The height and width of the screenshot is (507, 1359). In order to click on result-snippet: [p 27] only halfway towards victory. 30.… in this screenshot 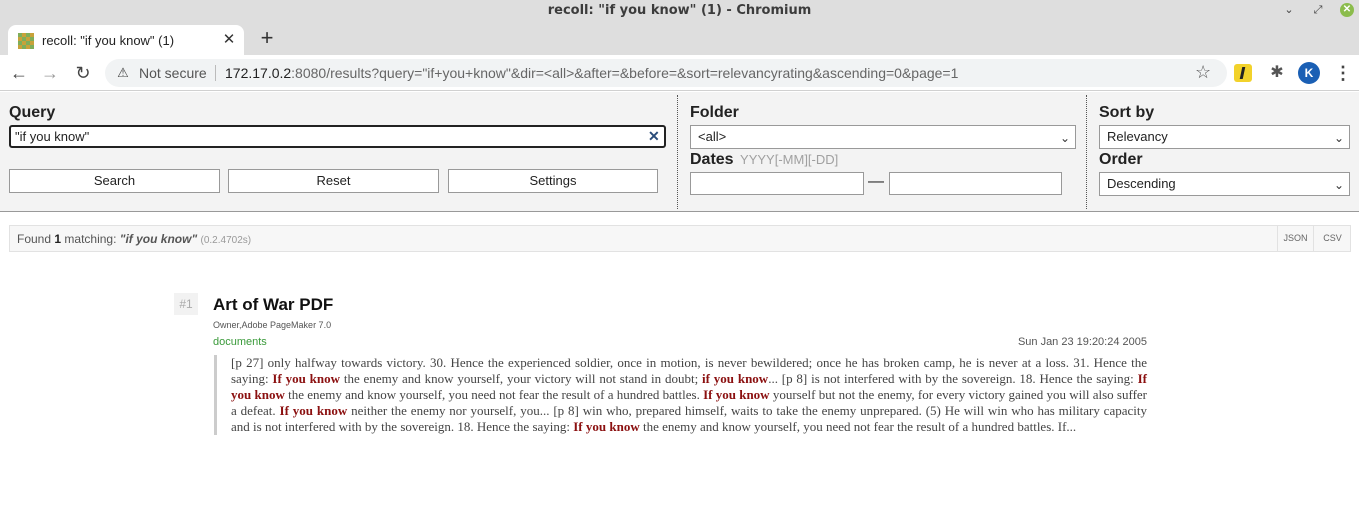, I will do `click(680, 395)`.